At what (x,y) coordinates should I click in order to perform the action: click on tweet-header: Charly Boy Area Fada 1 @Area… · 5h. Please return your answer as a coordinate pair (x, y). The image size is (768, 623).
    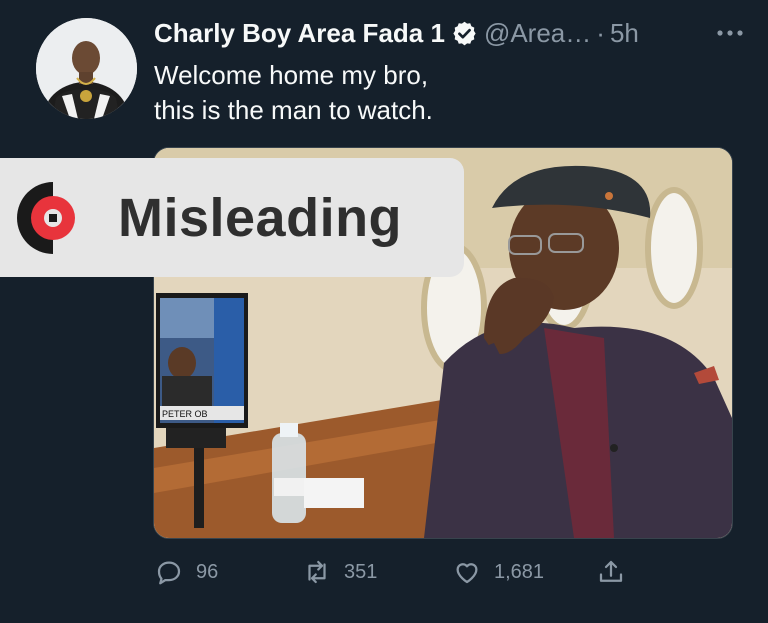
    Looking at the image, I should click on (451, 33).